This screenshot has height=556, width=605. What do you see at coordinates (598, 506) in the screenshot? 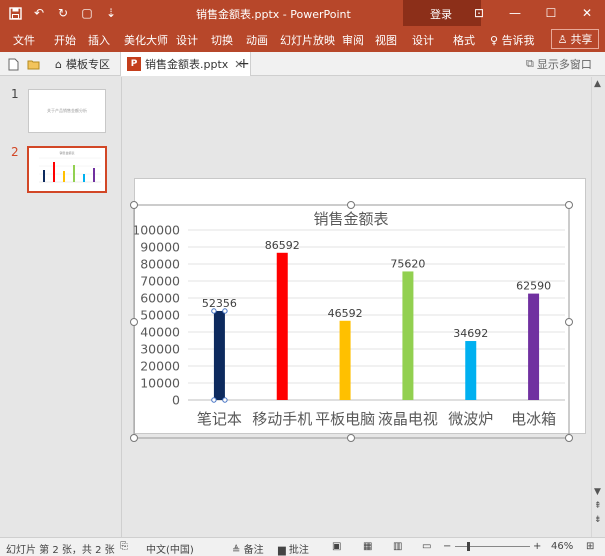
I see `previous-slide-icon: ⇞` at bounding box center [598, 506].